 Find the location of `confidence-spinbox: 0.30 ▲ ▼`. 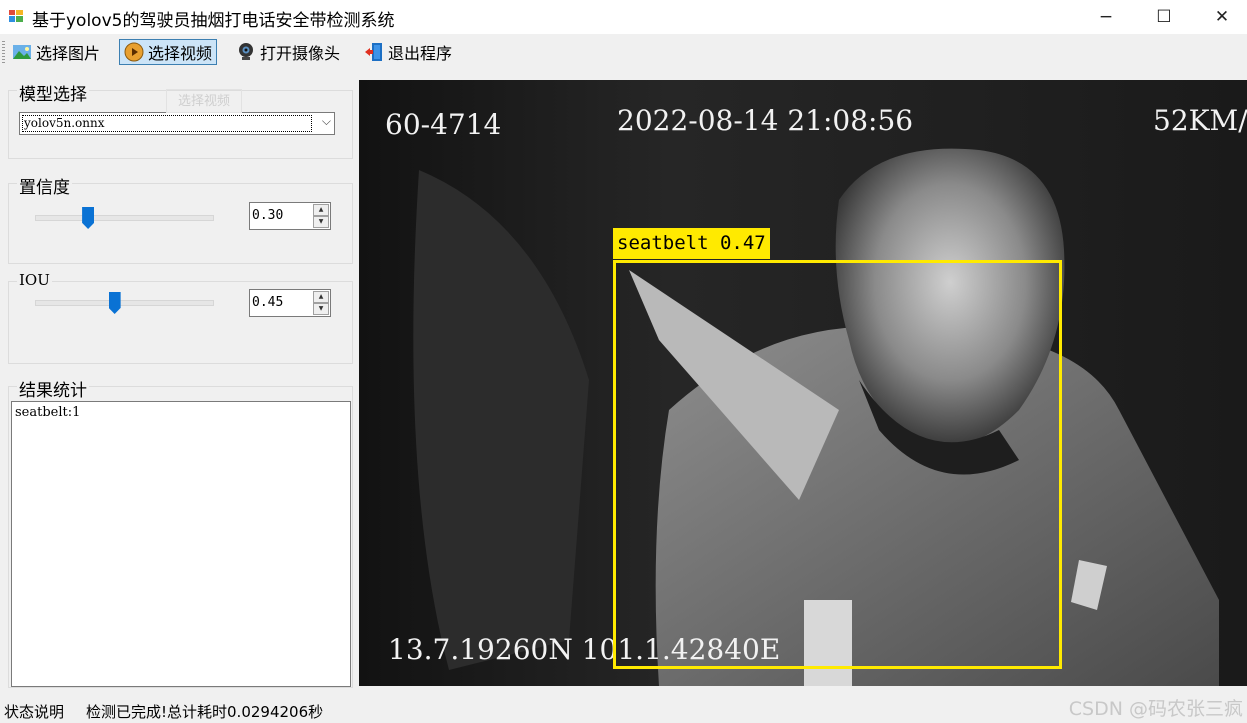

confidence-spinbox: 0.30 ▲ ▼ is located at coordinates (290, 216).